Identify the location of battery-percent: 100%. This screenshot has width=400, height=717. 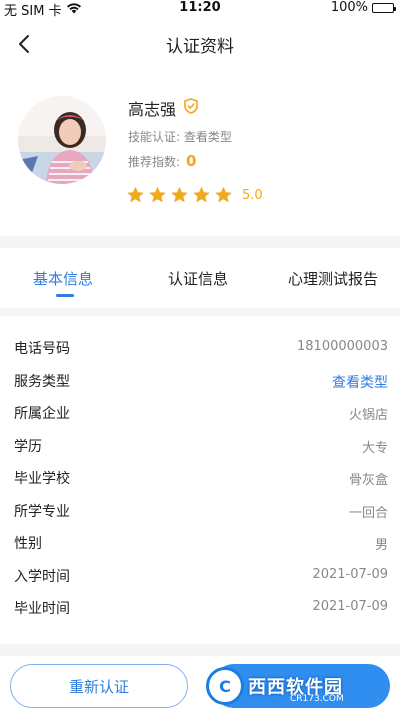
(349, 7).